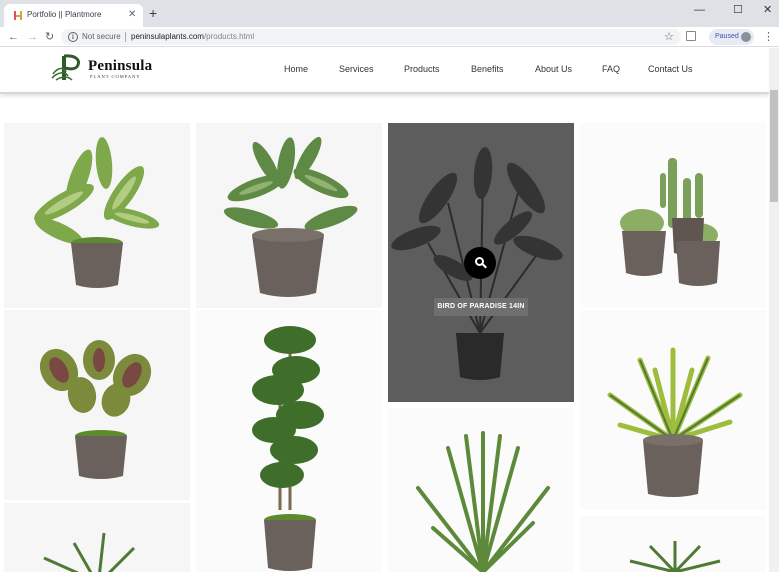 The height and width of the screenshot is (572, 779). I want to click on nav-services: Services, so click(356, 69).